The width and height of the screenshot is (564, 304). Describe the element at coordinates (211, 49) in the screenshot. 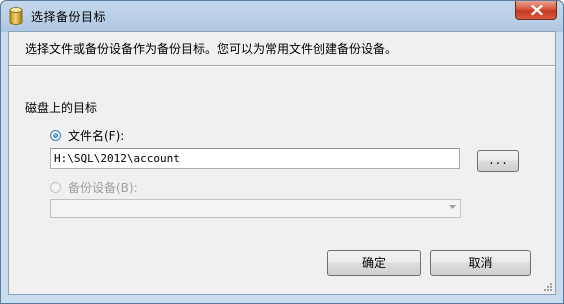

I see `instruction-text: 选择文件或备份设备作为备份目标。您可以为常用文件创建备份设备。` at that location.